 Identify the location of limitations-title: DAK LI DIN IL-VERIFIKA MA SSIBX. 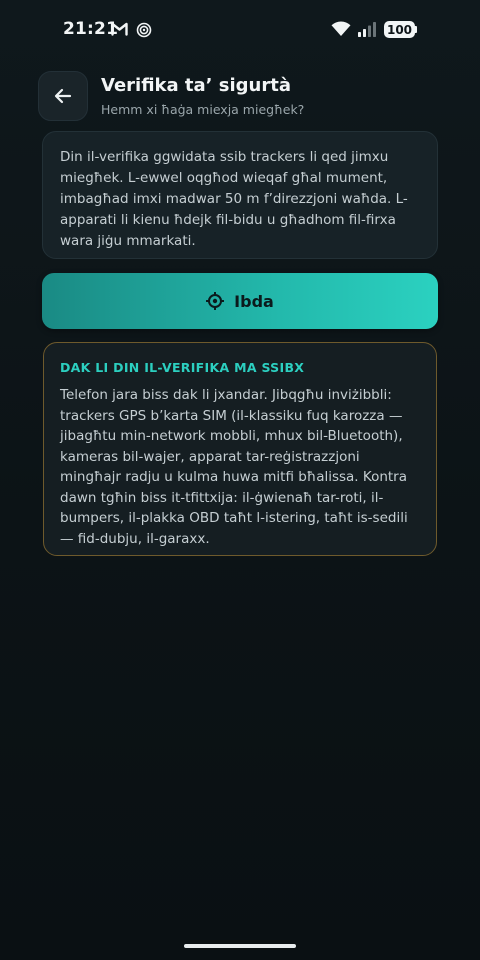
(182, 367).